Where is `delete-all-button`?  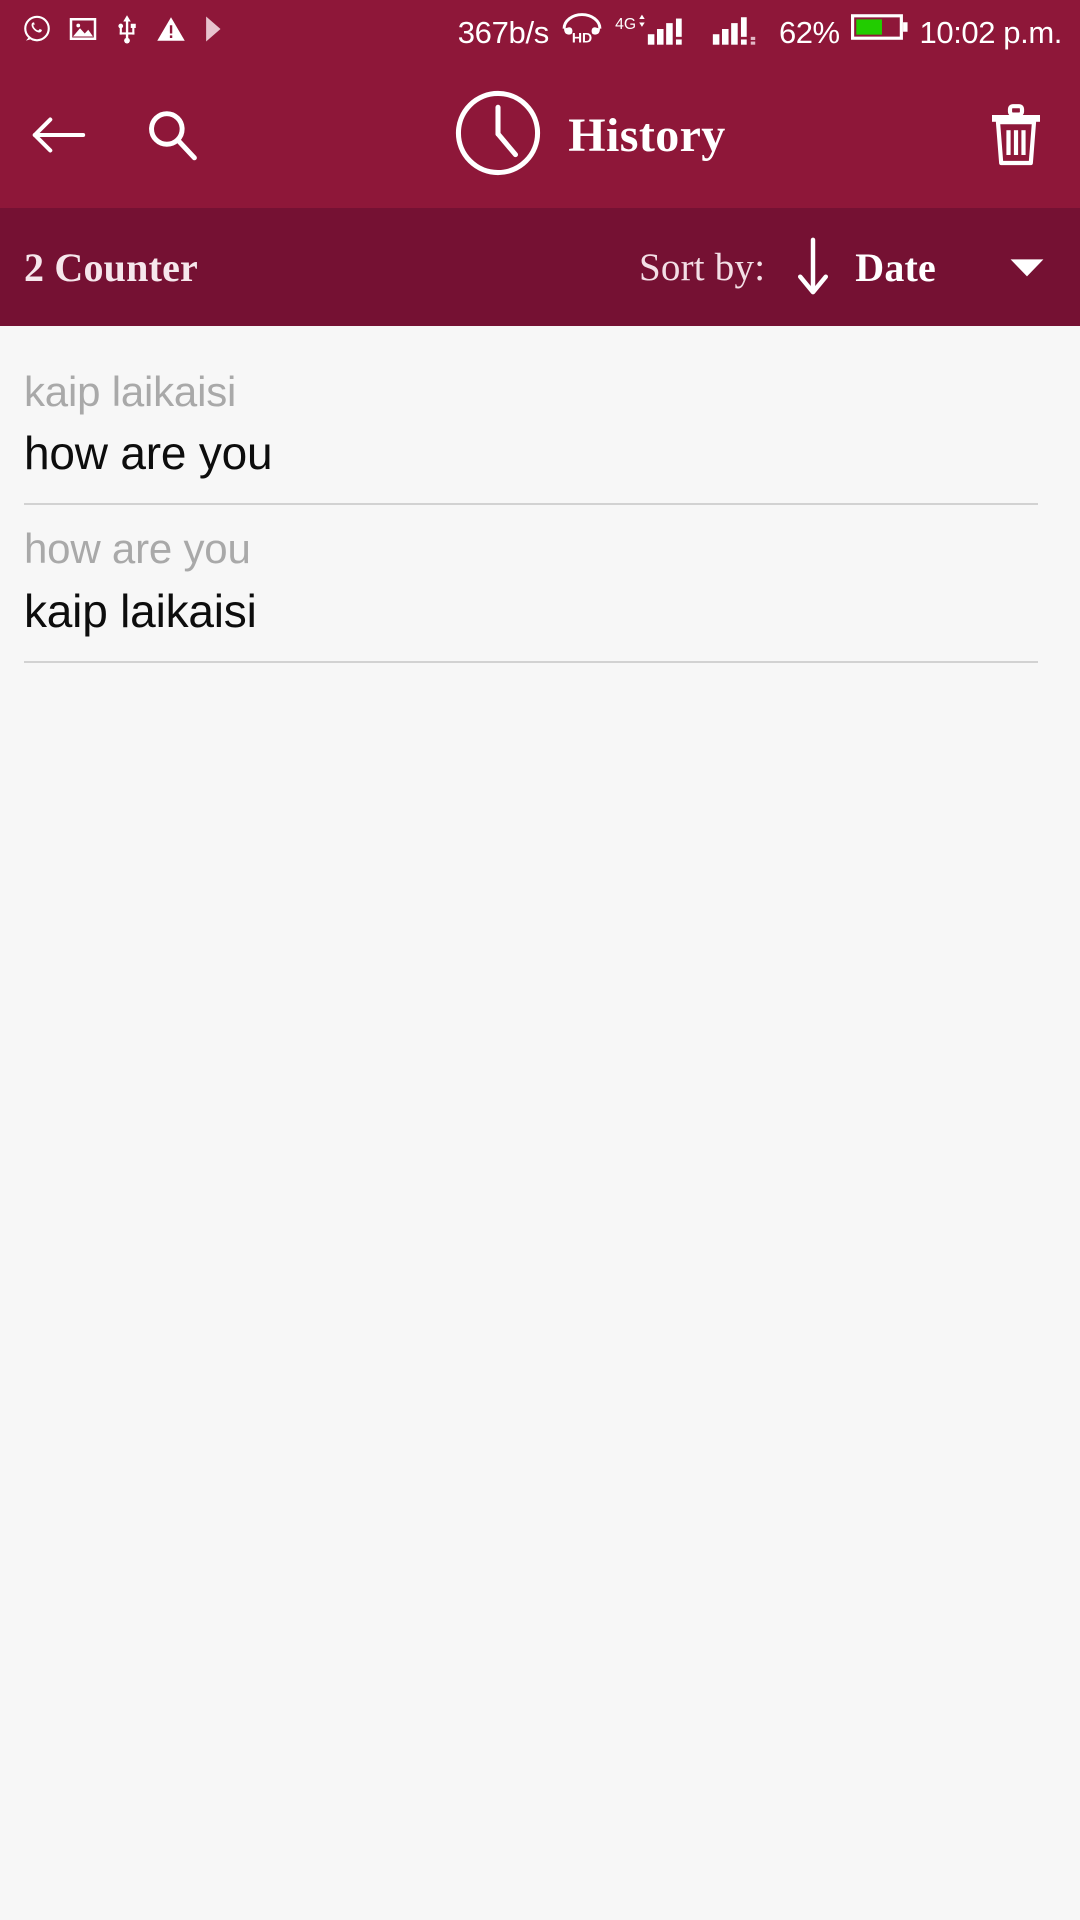
delete-all-button is located at coordinates (1016, 135).